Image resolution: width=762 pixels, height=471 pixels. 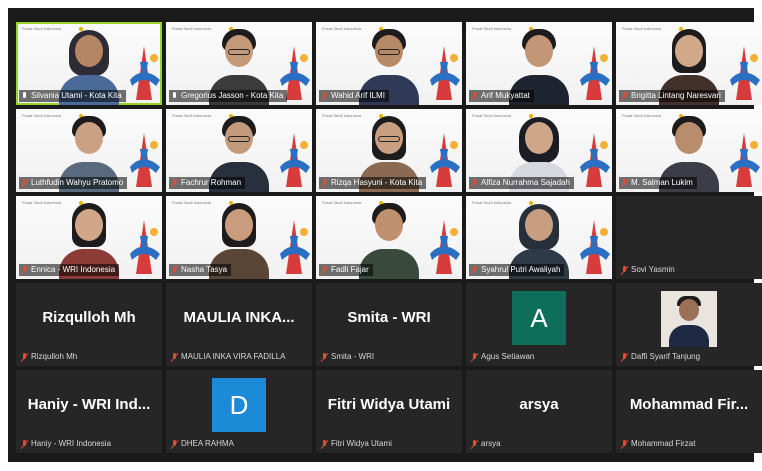 I want to click on participant-name-label: Haniy - WRI Indonesia, so click(x=67, y=444).